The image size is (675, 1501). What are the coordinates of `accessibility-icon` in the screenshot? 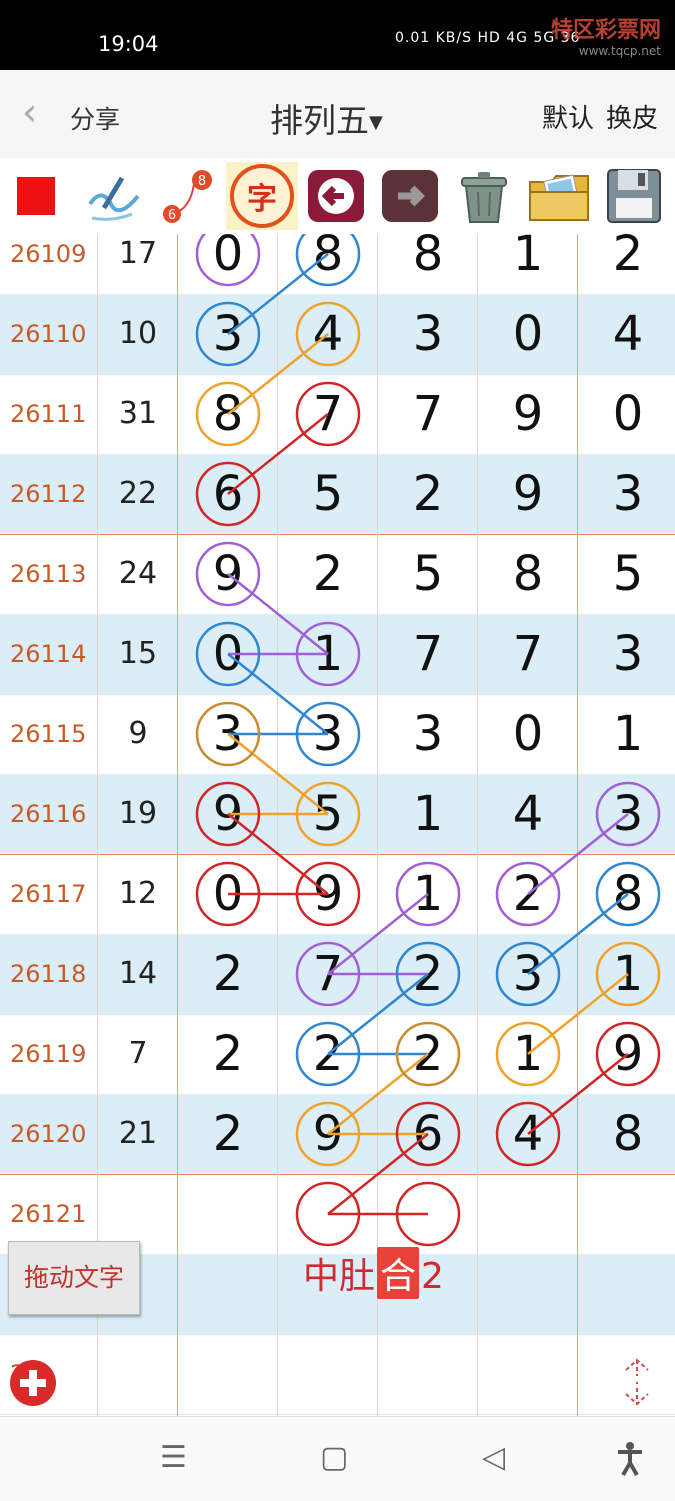 It's located at (630, 1459).